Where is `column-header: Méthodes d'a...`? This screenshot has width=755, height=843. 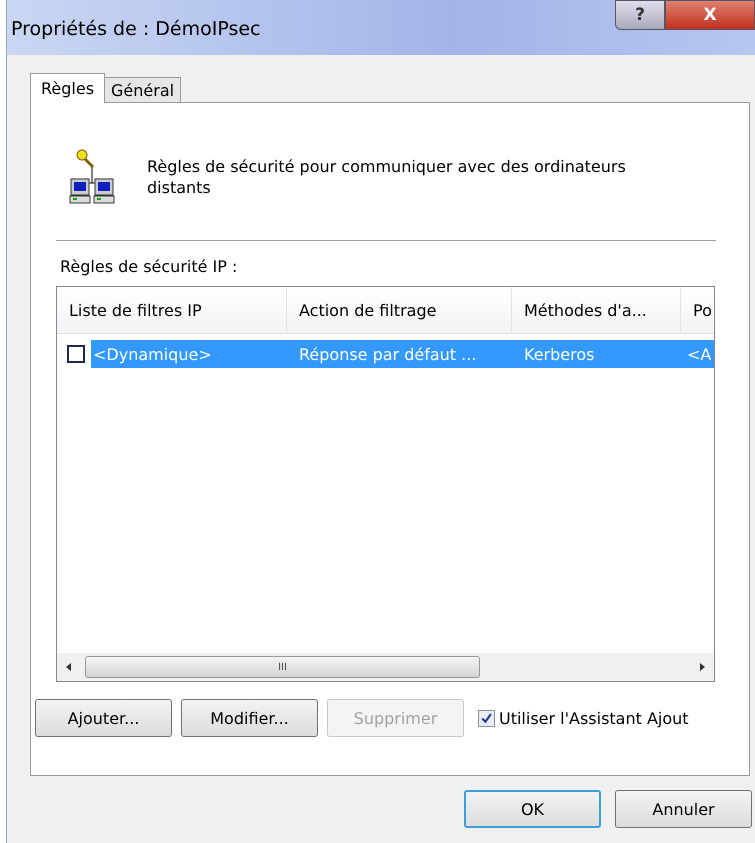 column-header: Méthodes d'a... is located at coordinates (596, 310).